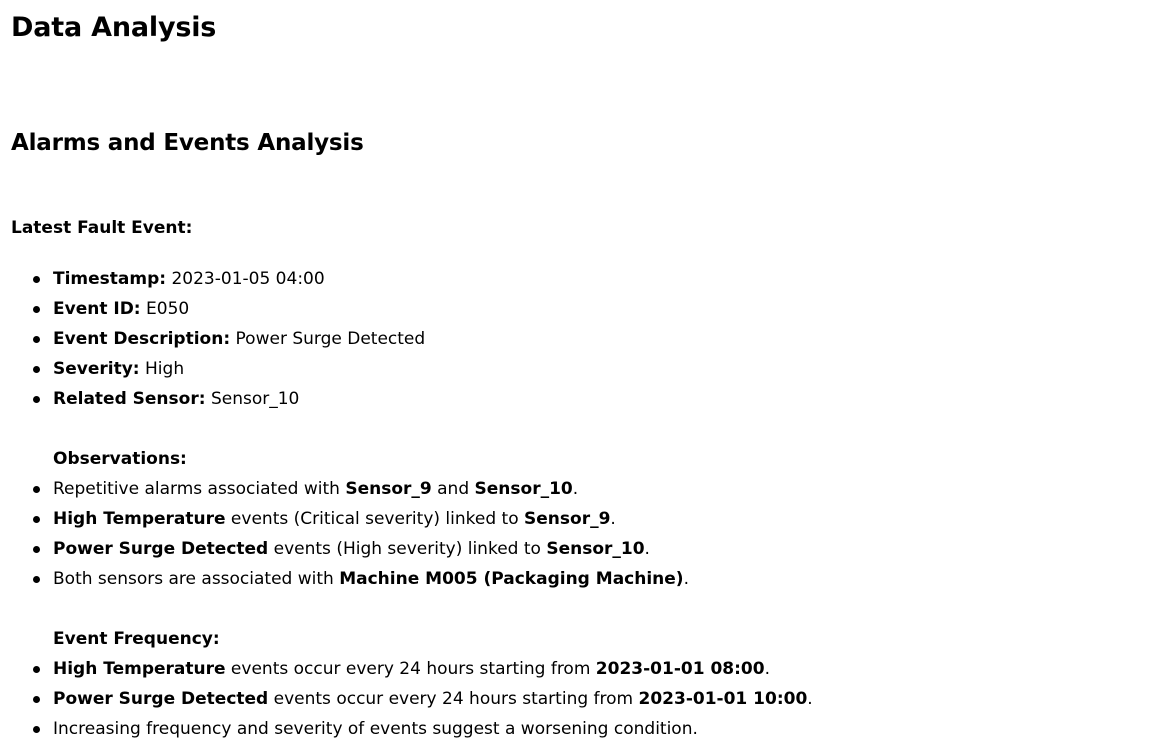  Describe the element at coordinates (407, 549) in the screenshot. I see `observation-text: events (High severity) linked to` at that location.